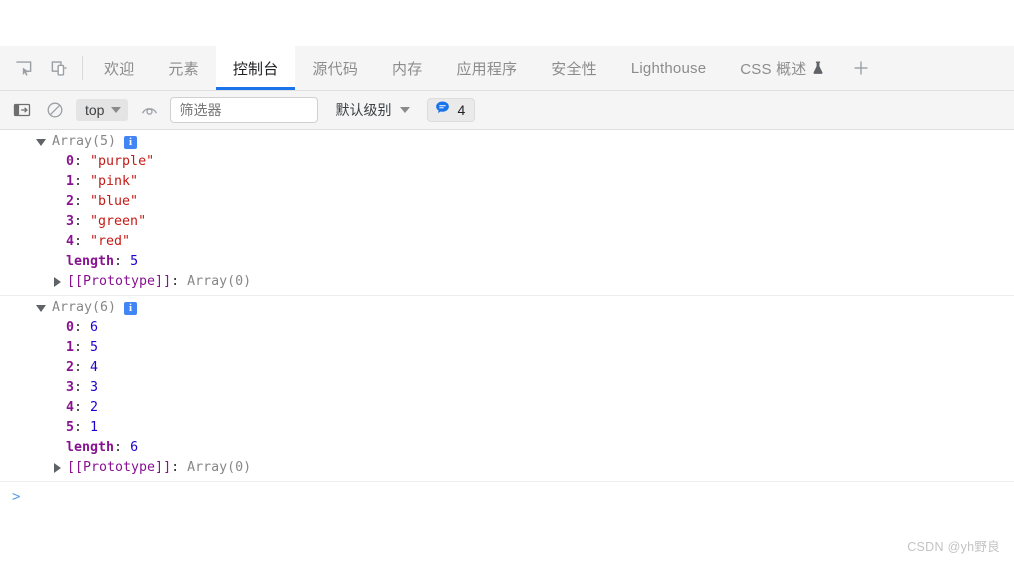 This screenshot has width=1014, height=565. I want to click on message-count: 4, so click(461, 110).